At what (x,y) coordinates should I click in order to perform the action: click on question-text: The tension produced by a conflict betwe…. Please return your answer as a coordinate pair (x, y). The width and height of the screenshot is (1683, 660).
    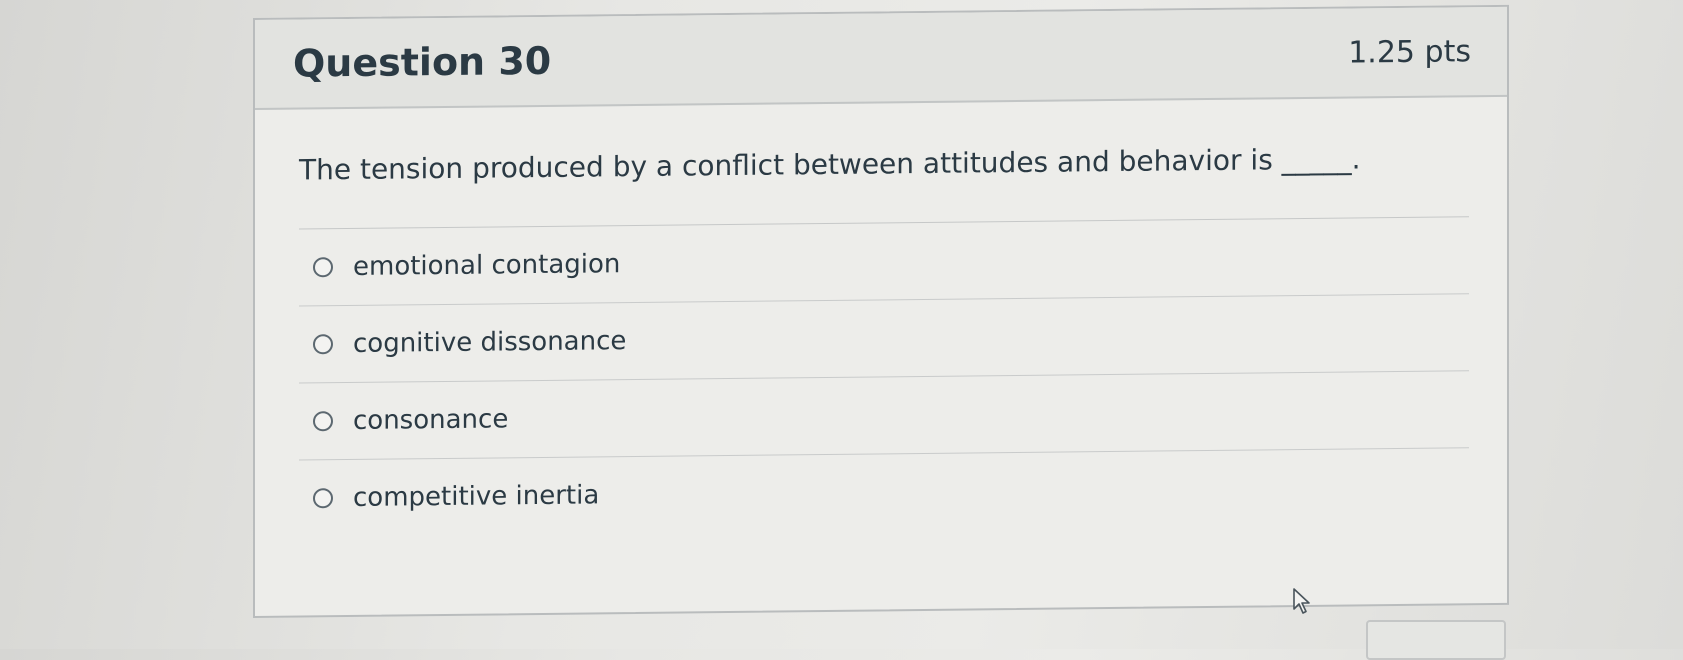
    Looking at the image, I should click on (884, 185).